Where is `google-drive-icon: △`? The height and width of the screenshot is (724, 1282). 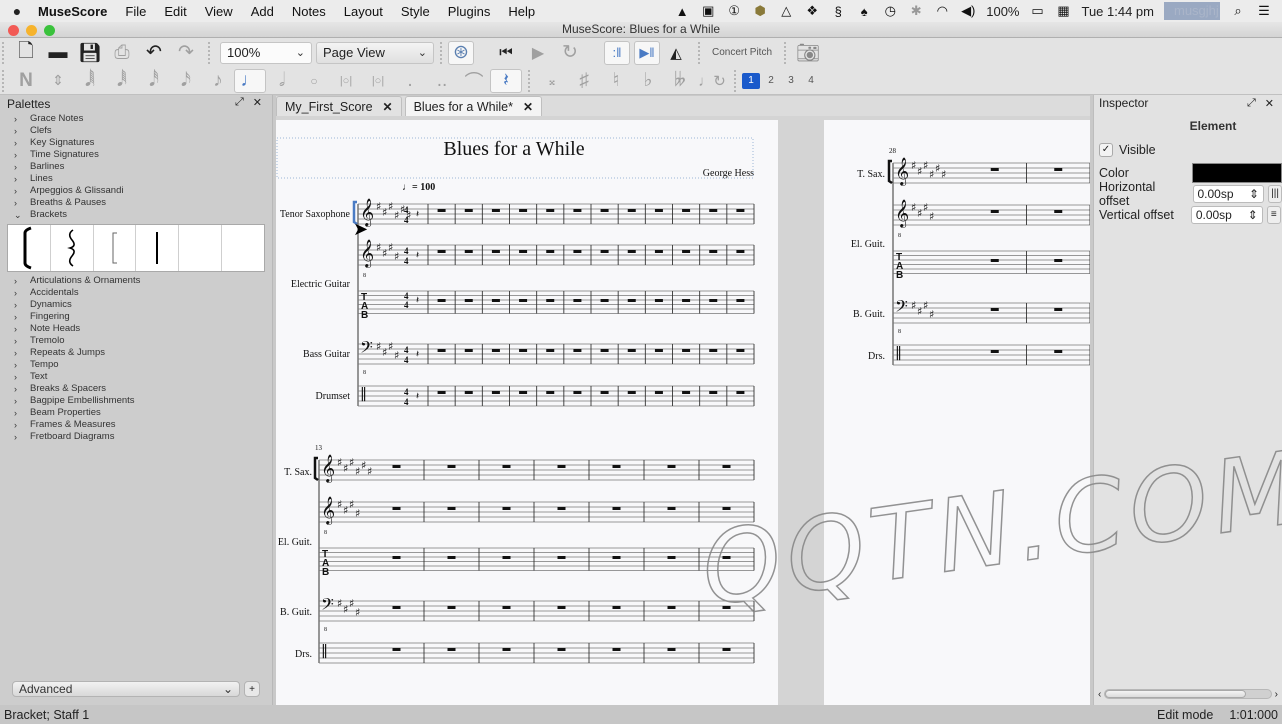
google-drive-icon: △ is located at coordinates (786, 11).